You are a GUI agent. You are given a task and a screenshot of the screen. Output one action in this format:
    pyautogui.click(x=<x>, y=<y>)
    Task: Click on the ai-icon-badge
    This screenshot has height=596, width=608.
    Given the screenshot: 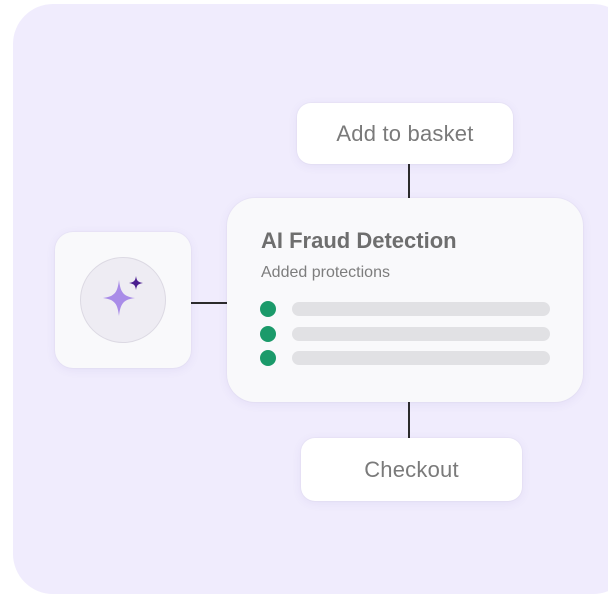 What is the action you would take?
    pyautogui.click(x=123, y=300)
    